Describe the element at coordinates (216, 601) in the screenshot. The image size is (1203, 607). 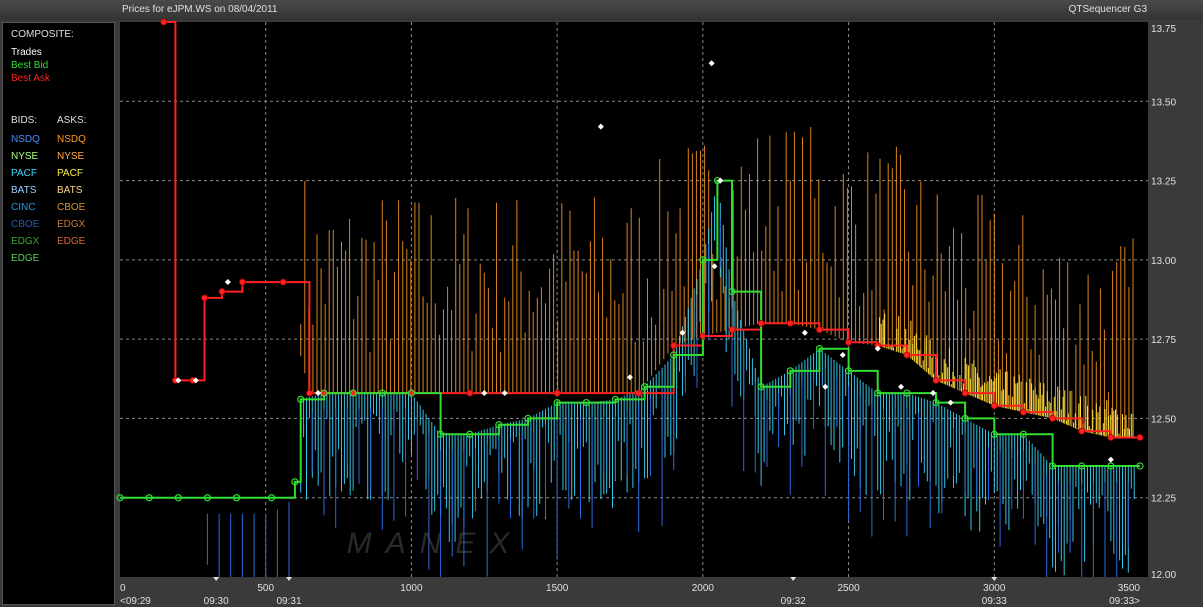
I see `time-label: 09:30` at that location.